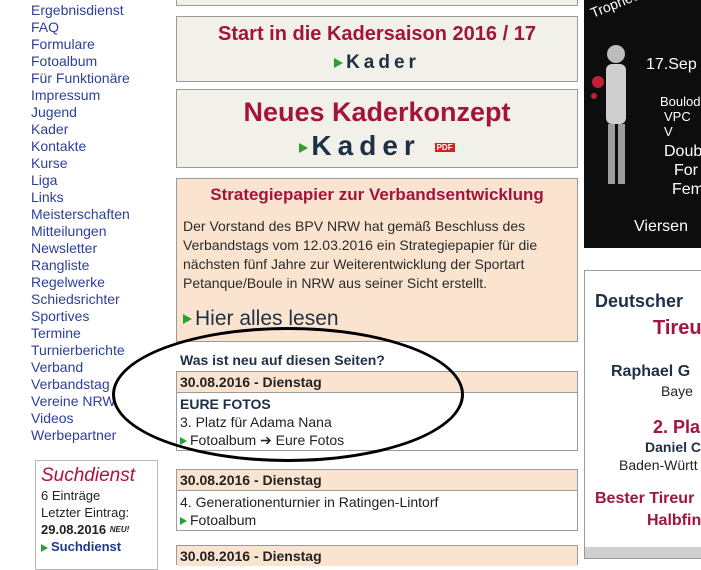  I want to click on news-entry: 30.08.2016 - Dienstag, so click(377, 555).